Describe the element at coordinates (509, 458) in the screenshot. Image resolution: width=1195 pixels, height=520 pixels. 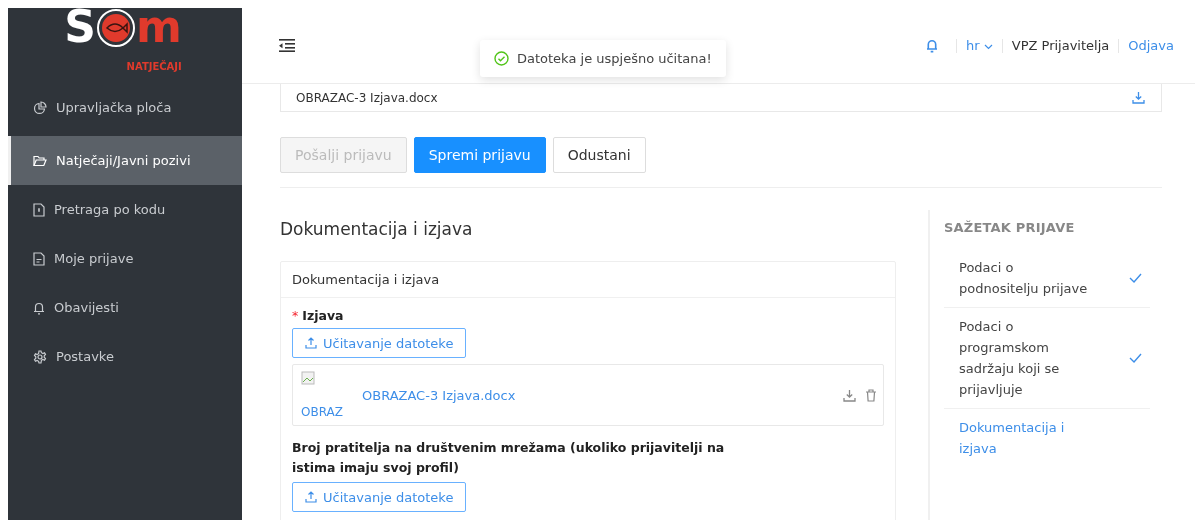
I see `field-label: Broj pratitelja na društvenim mrežama (ukoliko prijavitelji na istima imaju svoj profil)` at that location.